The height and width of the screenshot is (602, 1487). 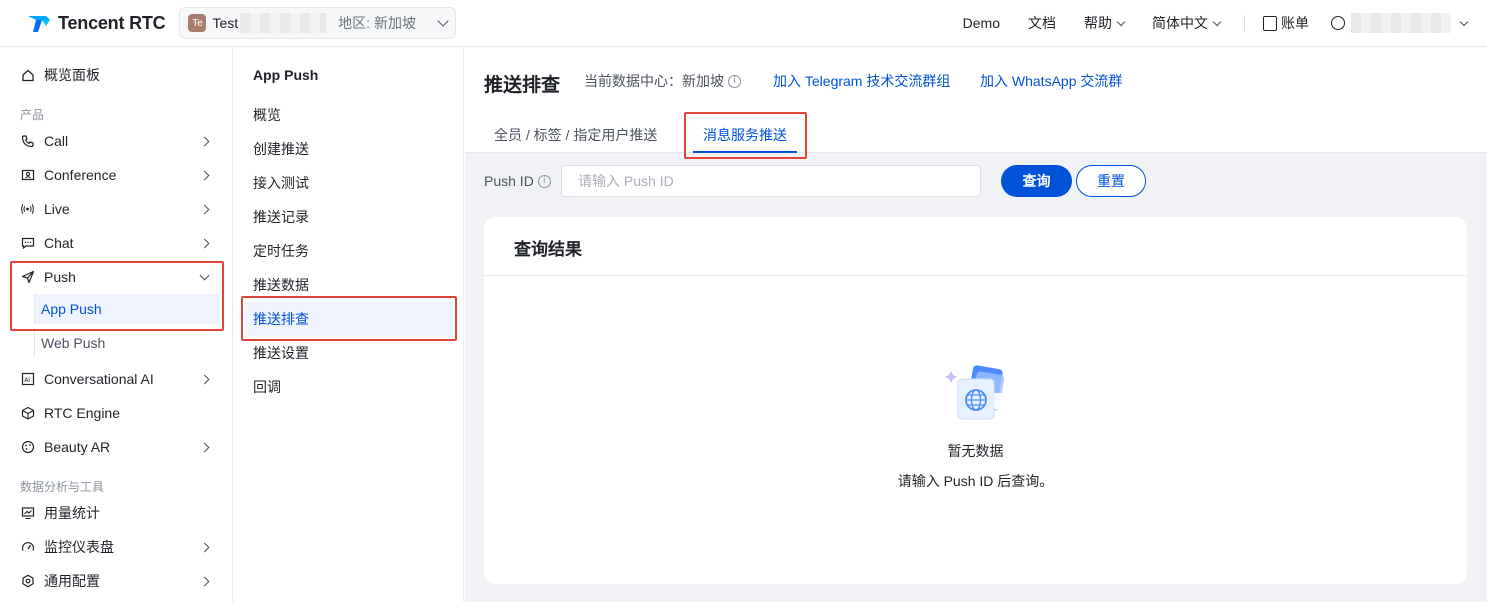 What do you see at coordinates (1098, 23) in the screenshot?
I see `help-label: 帮助` at bounding box center [1098, 23].